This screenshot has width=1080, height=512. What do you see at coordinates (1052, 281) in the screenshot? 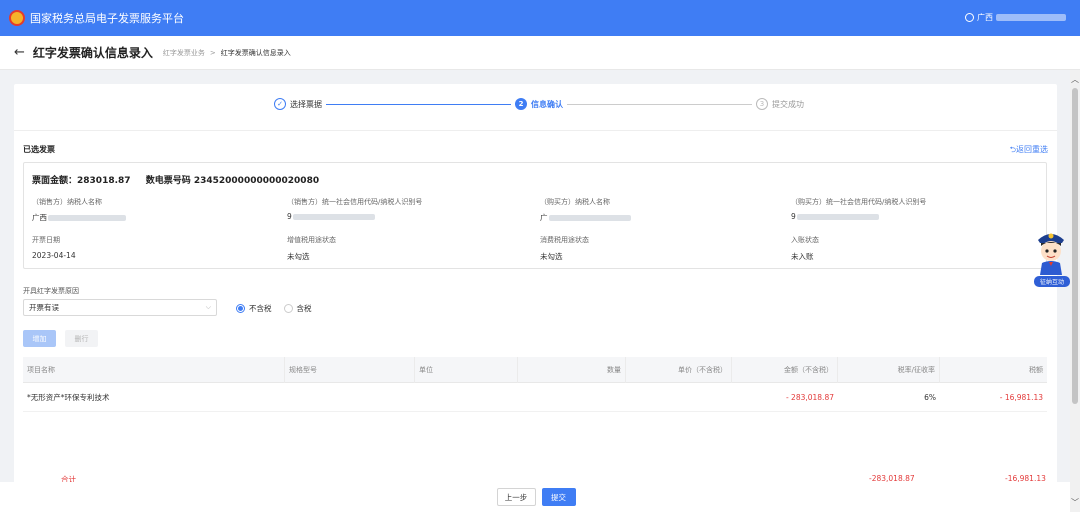
I see `mascot-badge: 征纳互动` at bounding box center [1052, 281].